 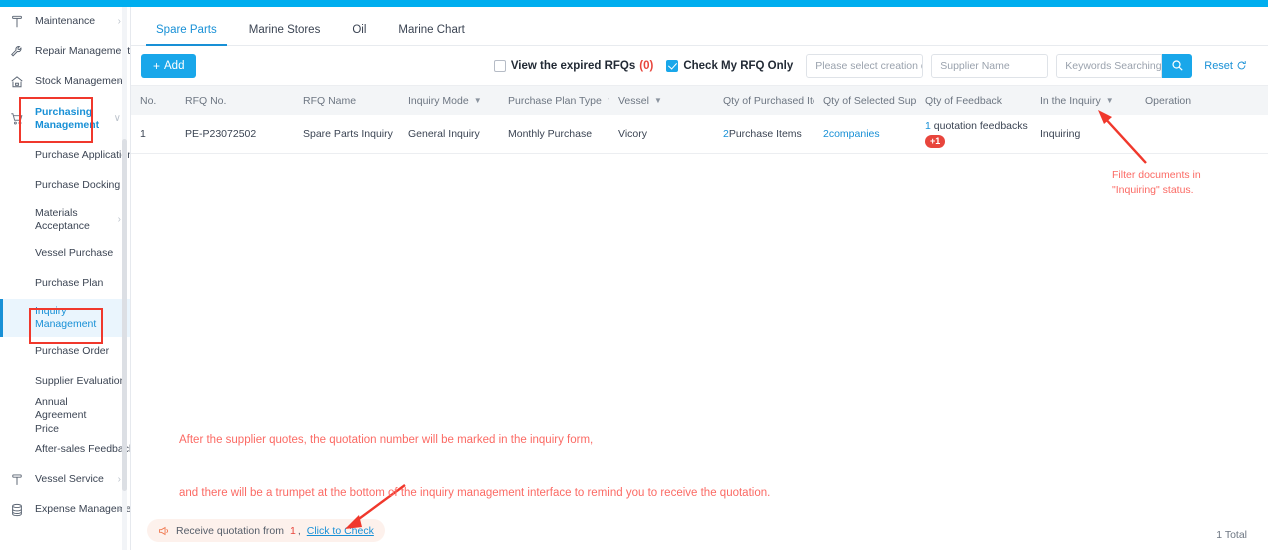 I want to click on sidebar-item-repair-management: Repair Management ›, so click(x=65, y=52).